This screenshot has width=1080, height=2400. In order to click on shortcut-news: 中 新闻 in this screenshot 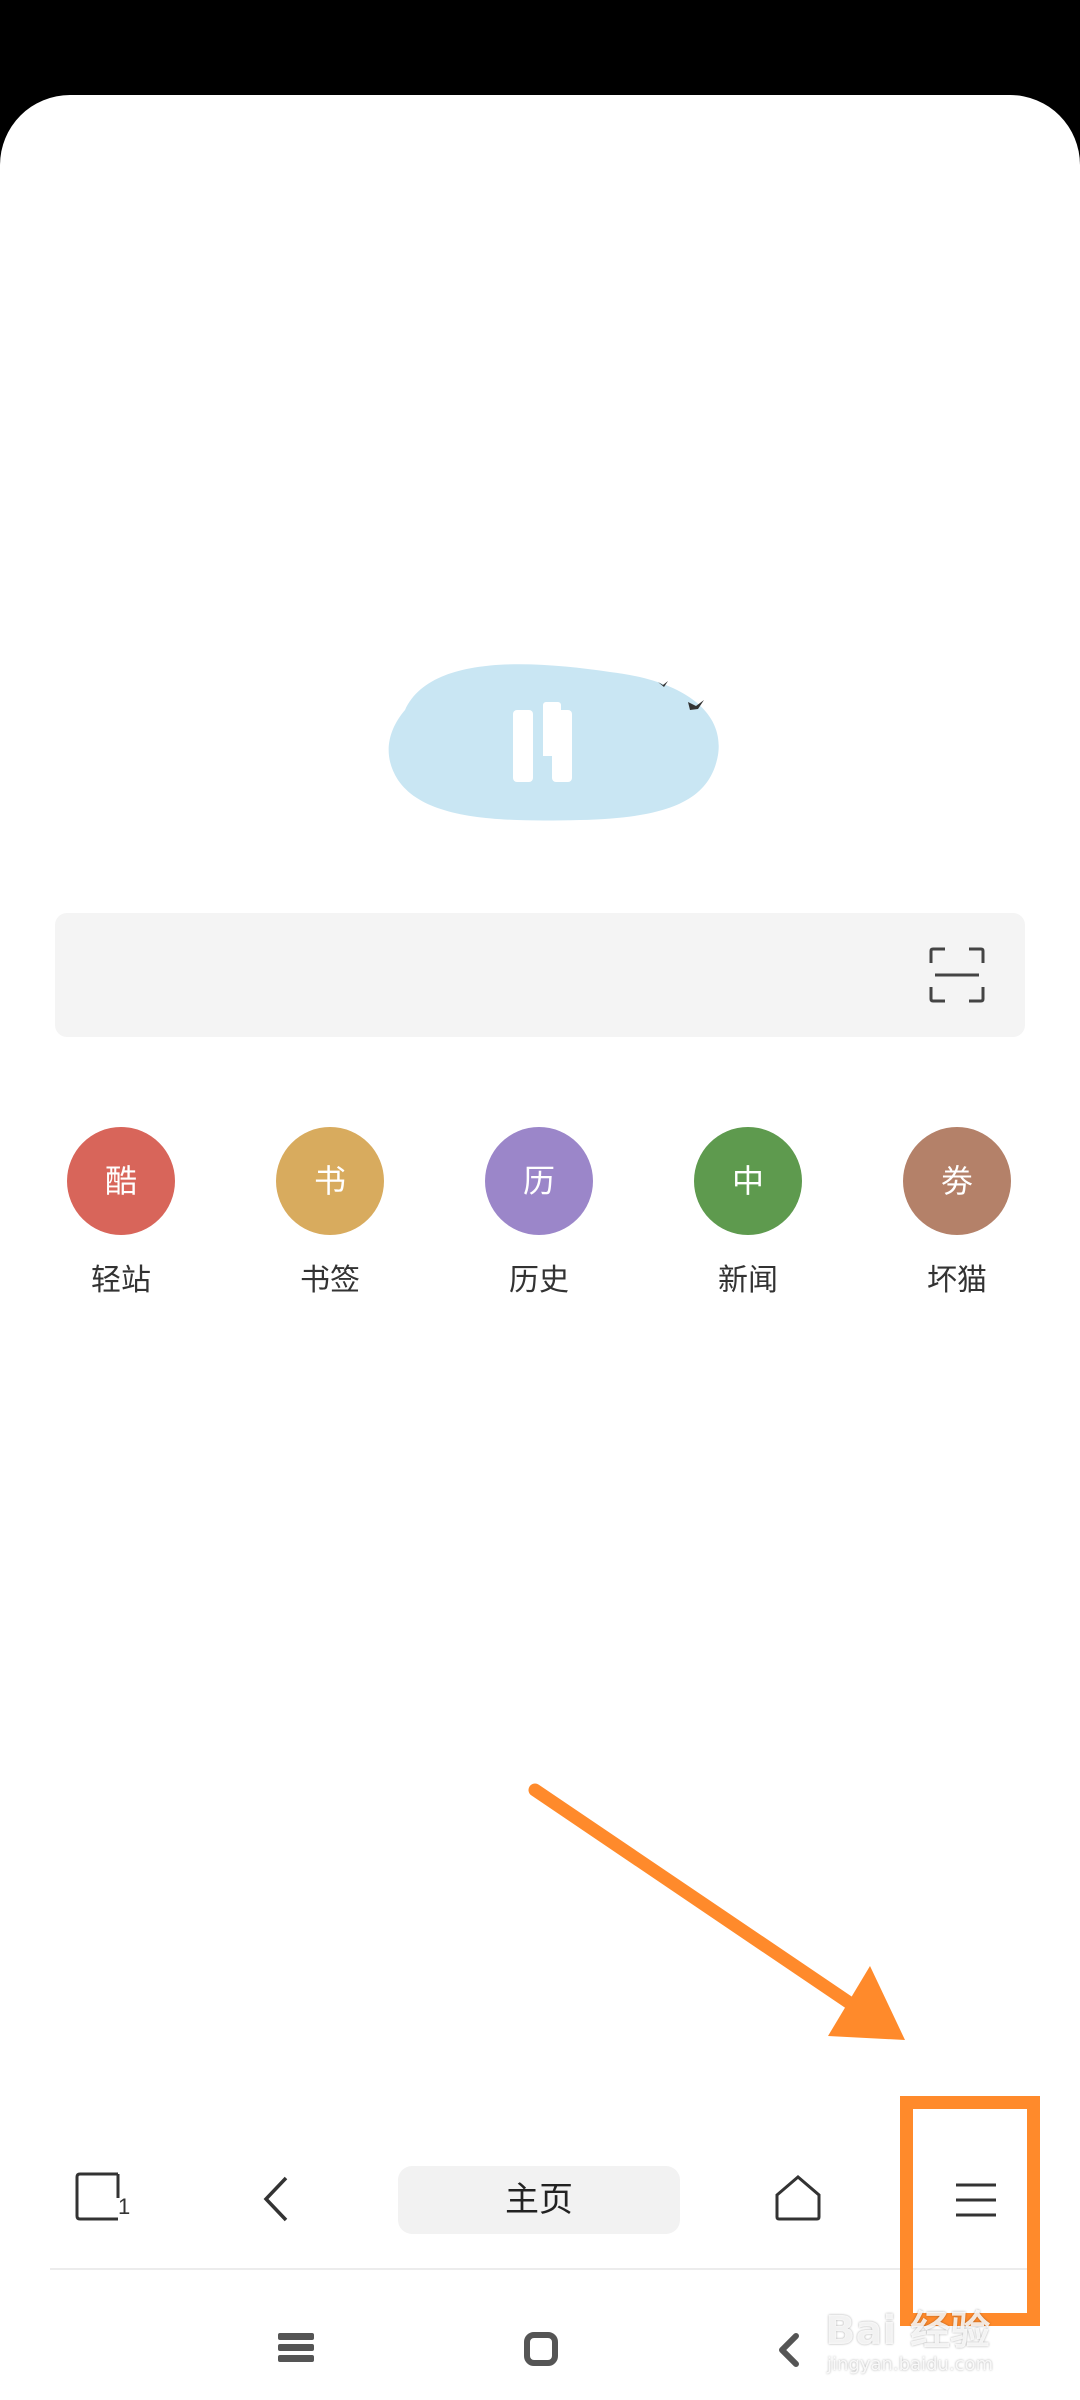, I will do `click(748, 1213)`.